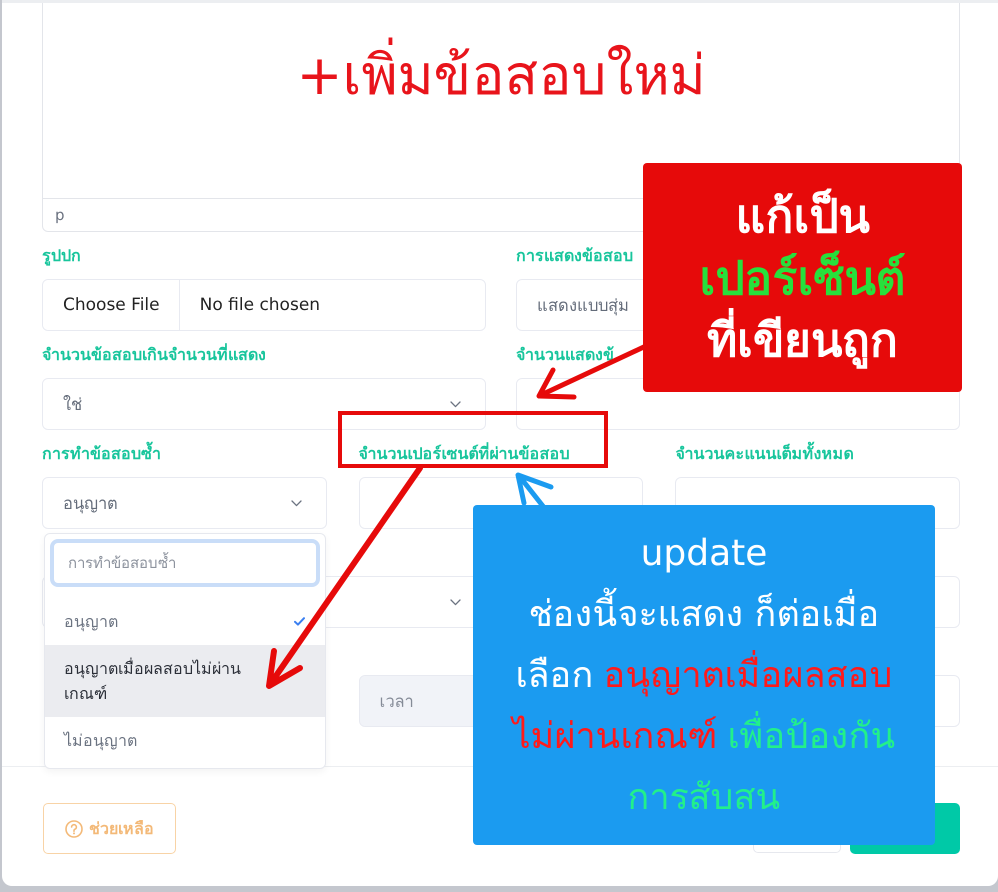 Image resolution: width=998 pixels, height=892 pixels. What do you see at coordinates (464, 453) in the screenshot?
I see `field-label: จำนวนเปอร์เซนต์ที่ผ่านข้อสอบ` at bounding box center [464, 453].